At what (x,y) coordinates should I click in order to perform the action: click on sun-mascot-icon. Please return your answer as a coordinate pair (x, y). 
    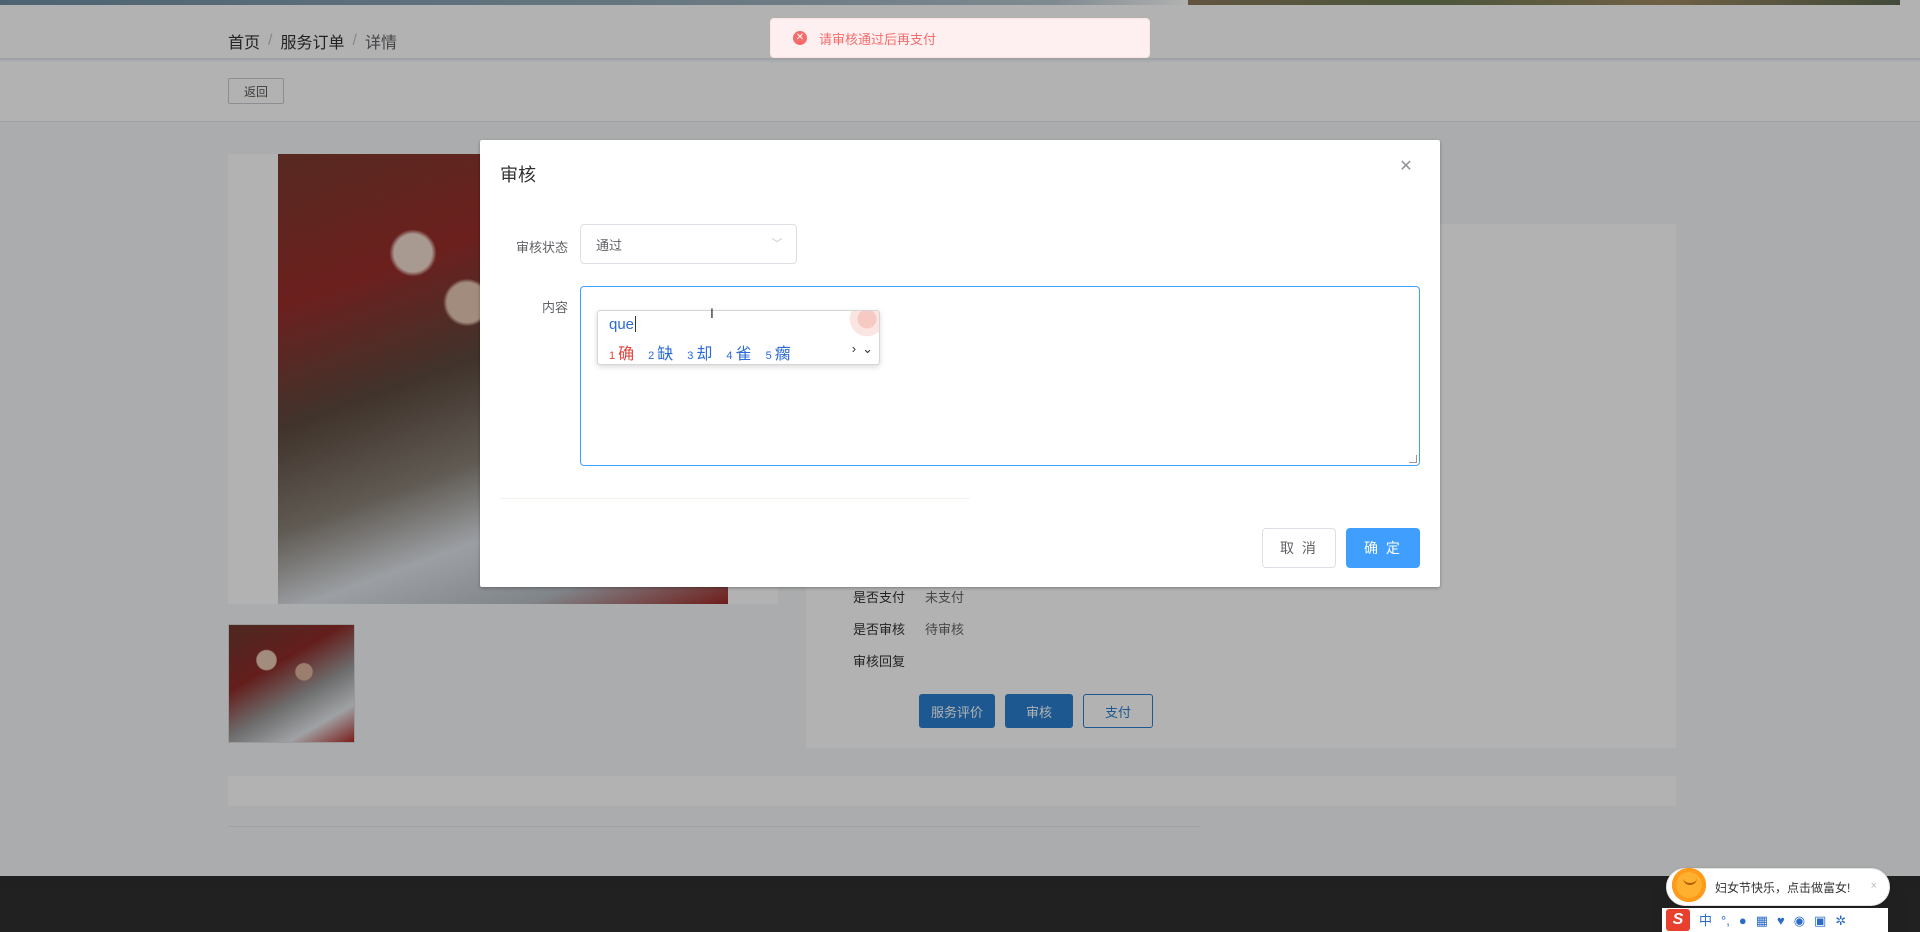
    Looking at the image, I should click on (1689, 885).